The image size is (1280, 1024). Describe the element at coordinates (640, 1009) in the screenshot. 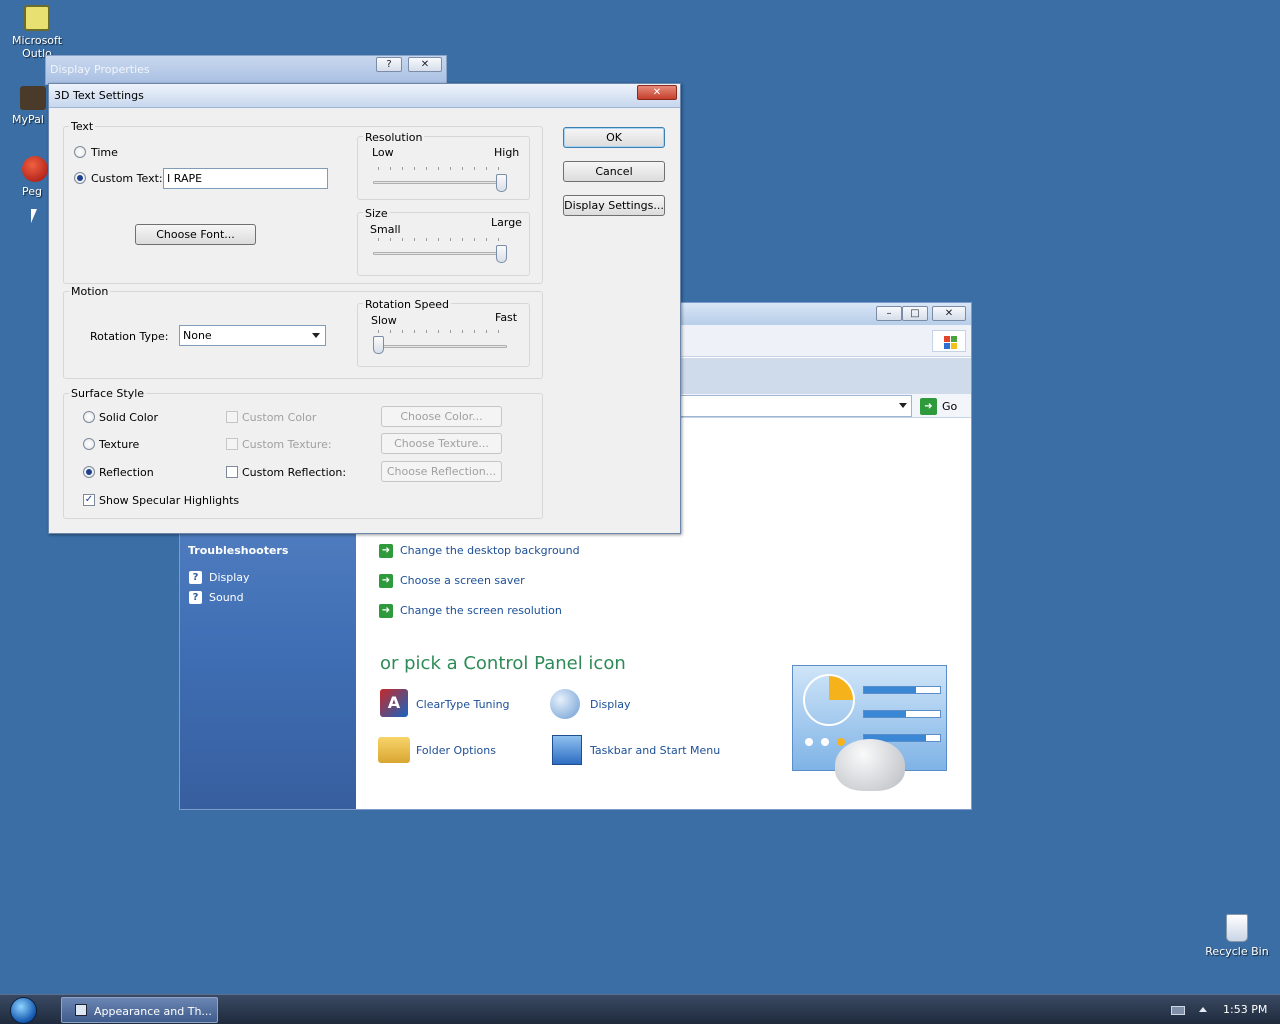

I see `taskbar: Appearance and Th... 1:53 PM` at that location.